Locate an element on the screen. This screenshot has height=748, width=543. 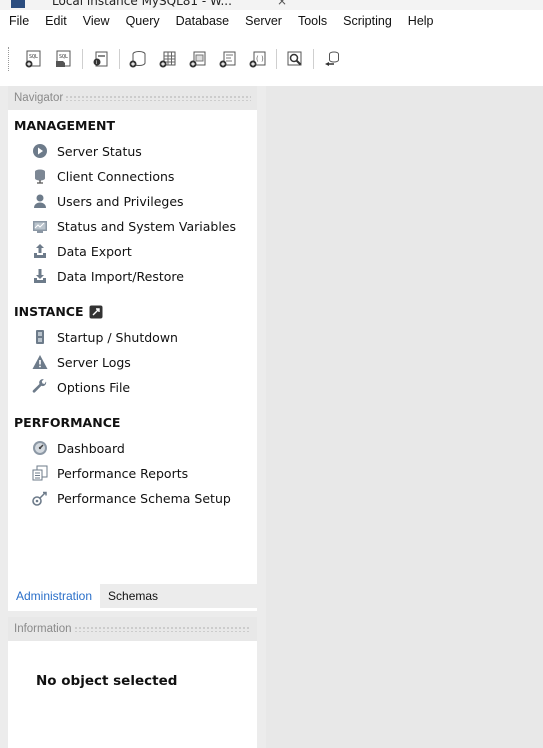
nav-item-label: Data Import/Restore is located at coordinates (120, 276).